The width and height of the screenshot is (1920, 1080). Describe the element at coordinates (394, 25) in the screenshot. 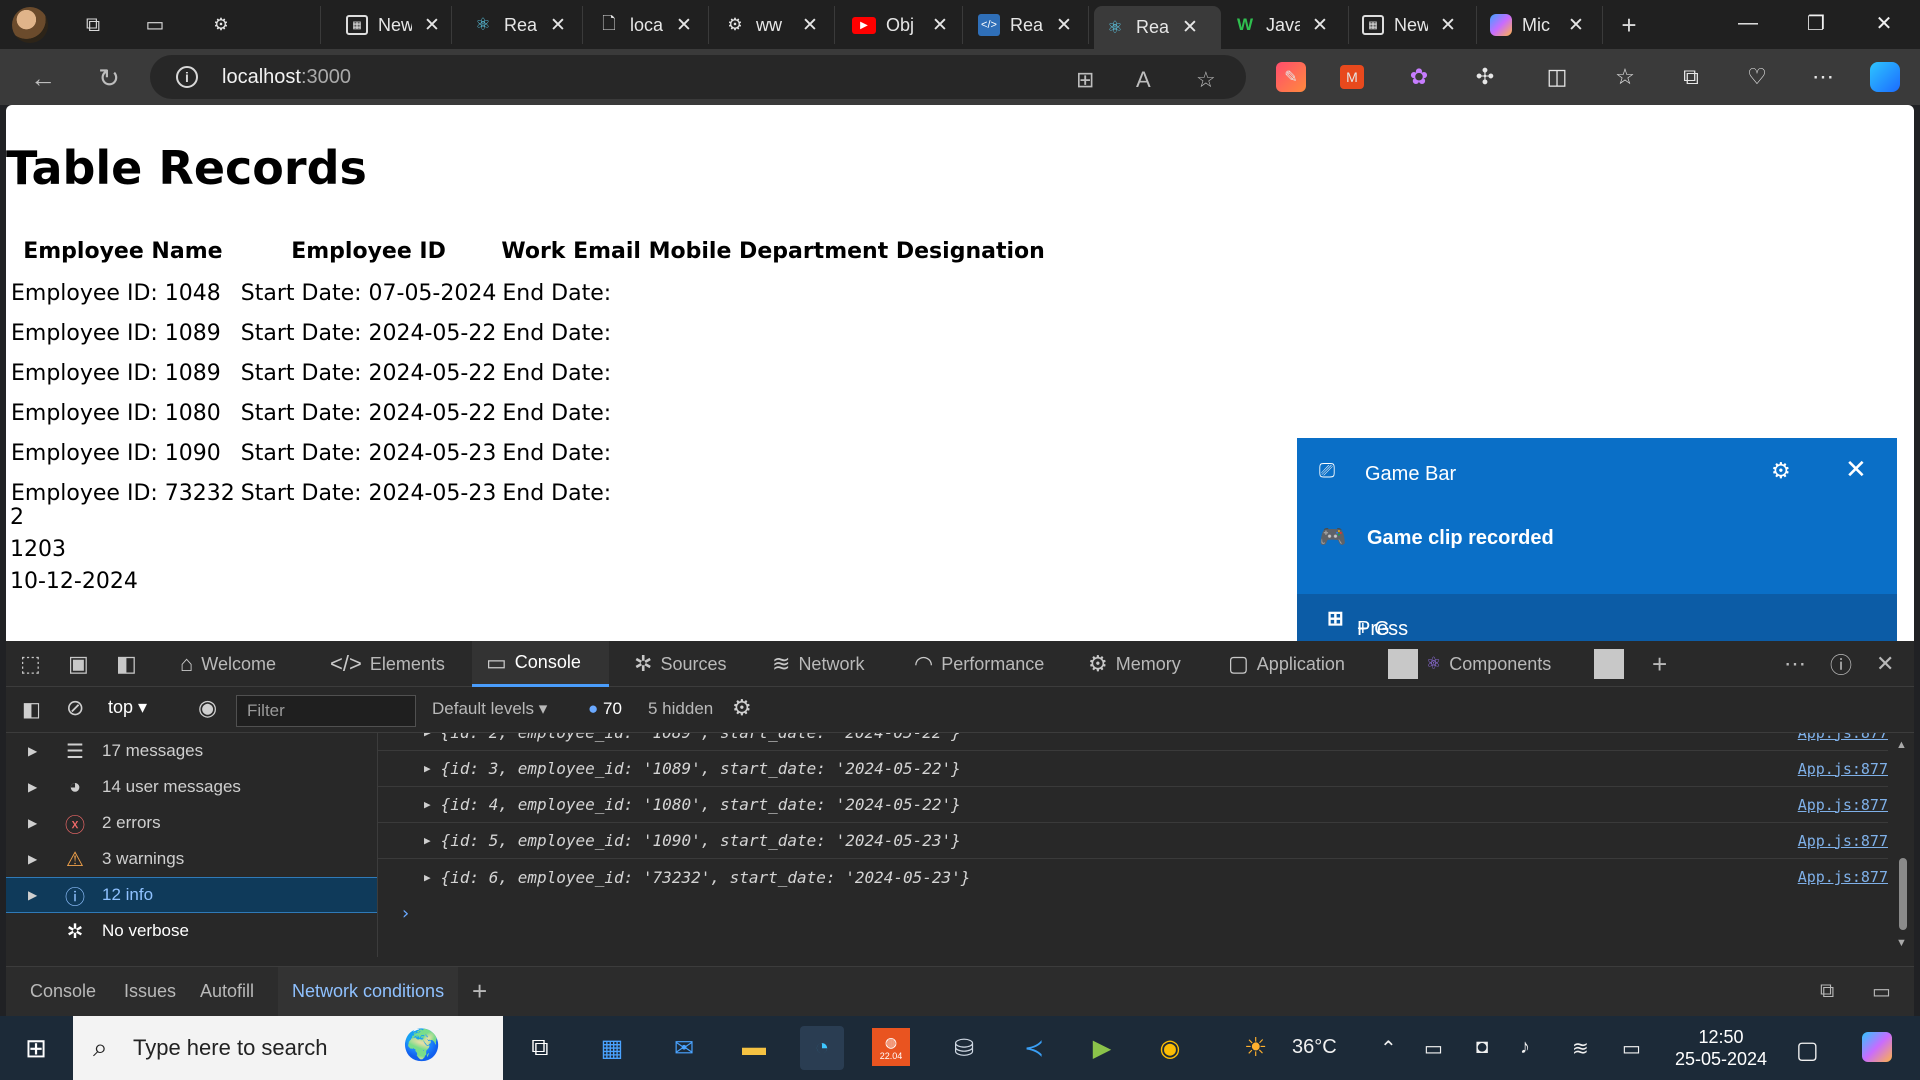

I see `tab-new-1: ▦ New ✕` at that location.